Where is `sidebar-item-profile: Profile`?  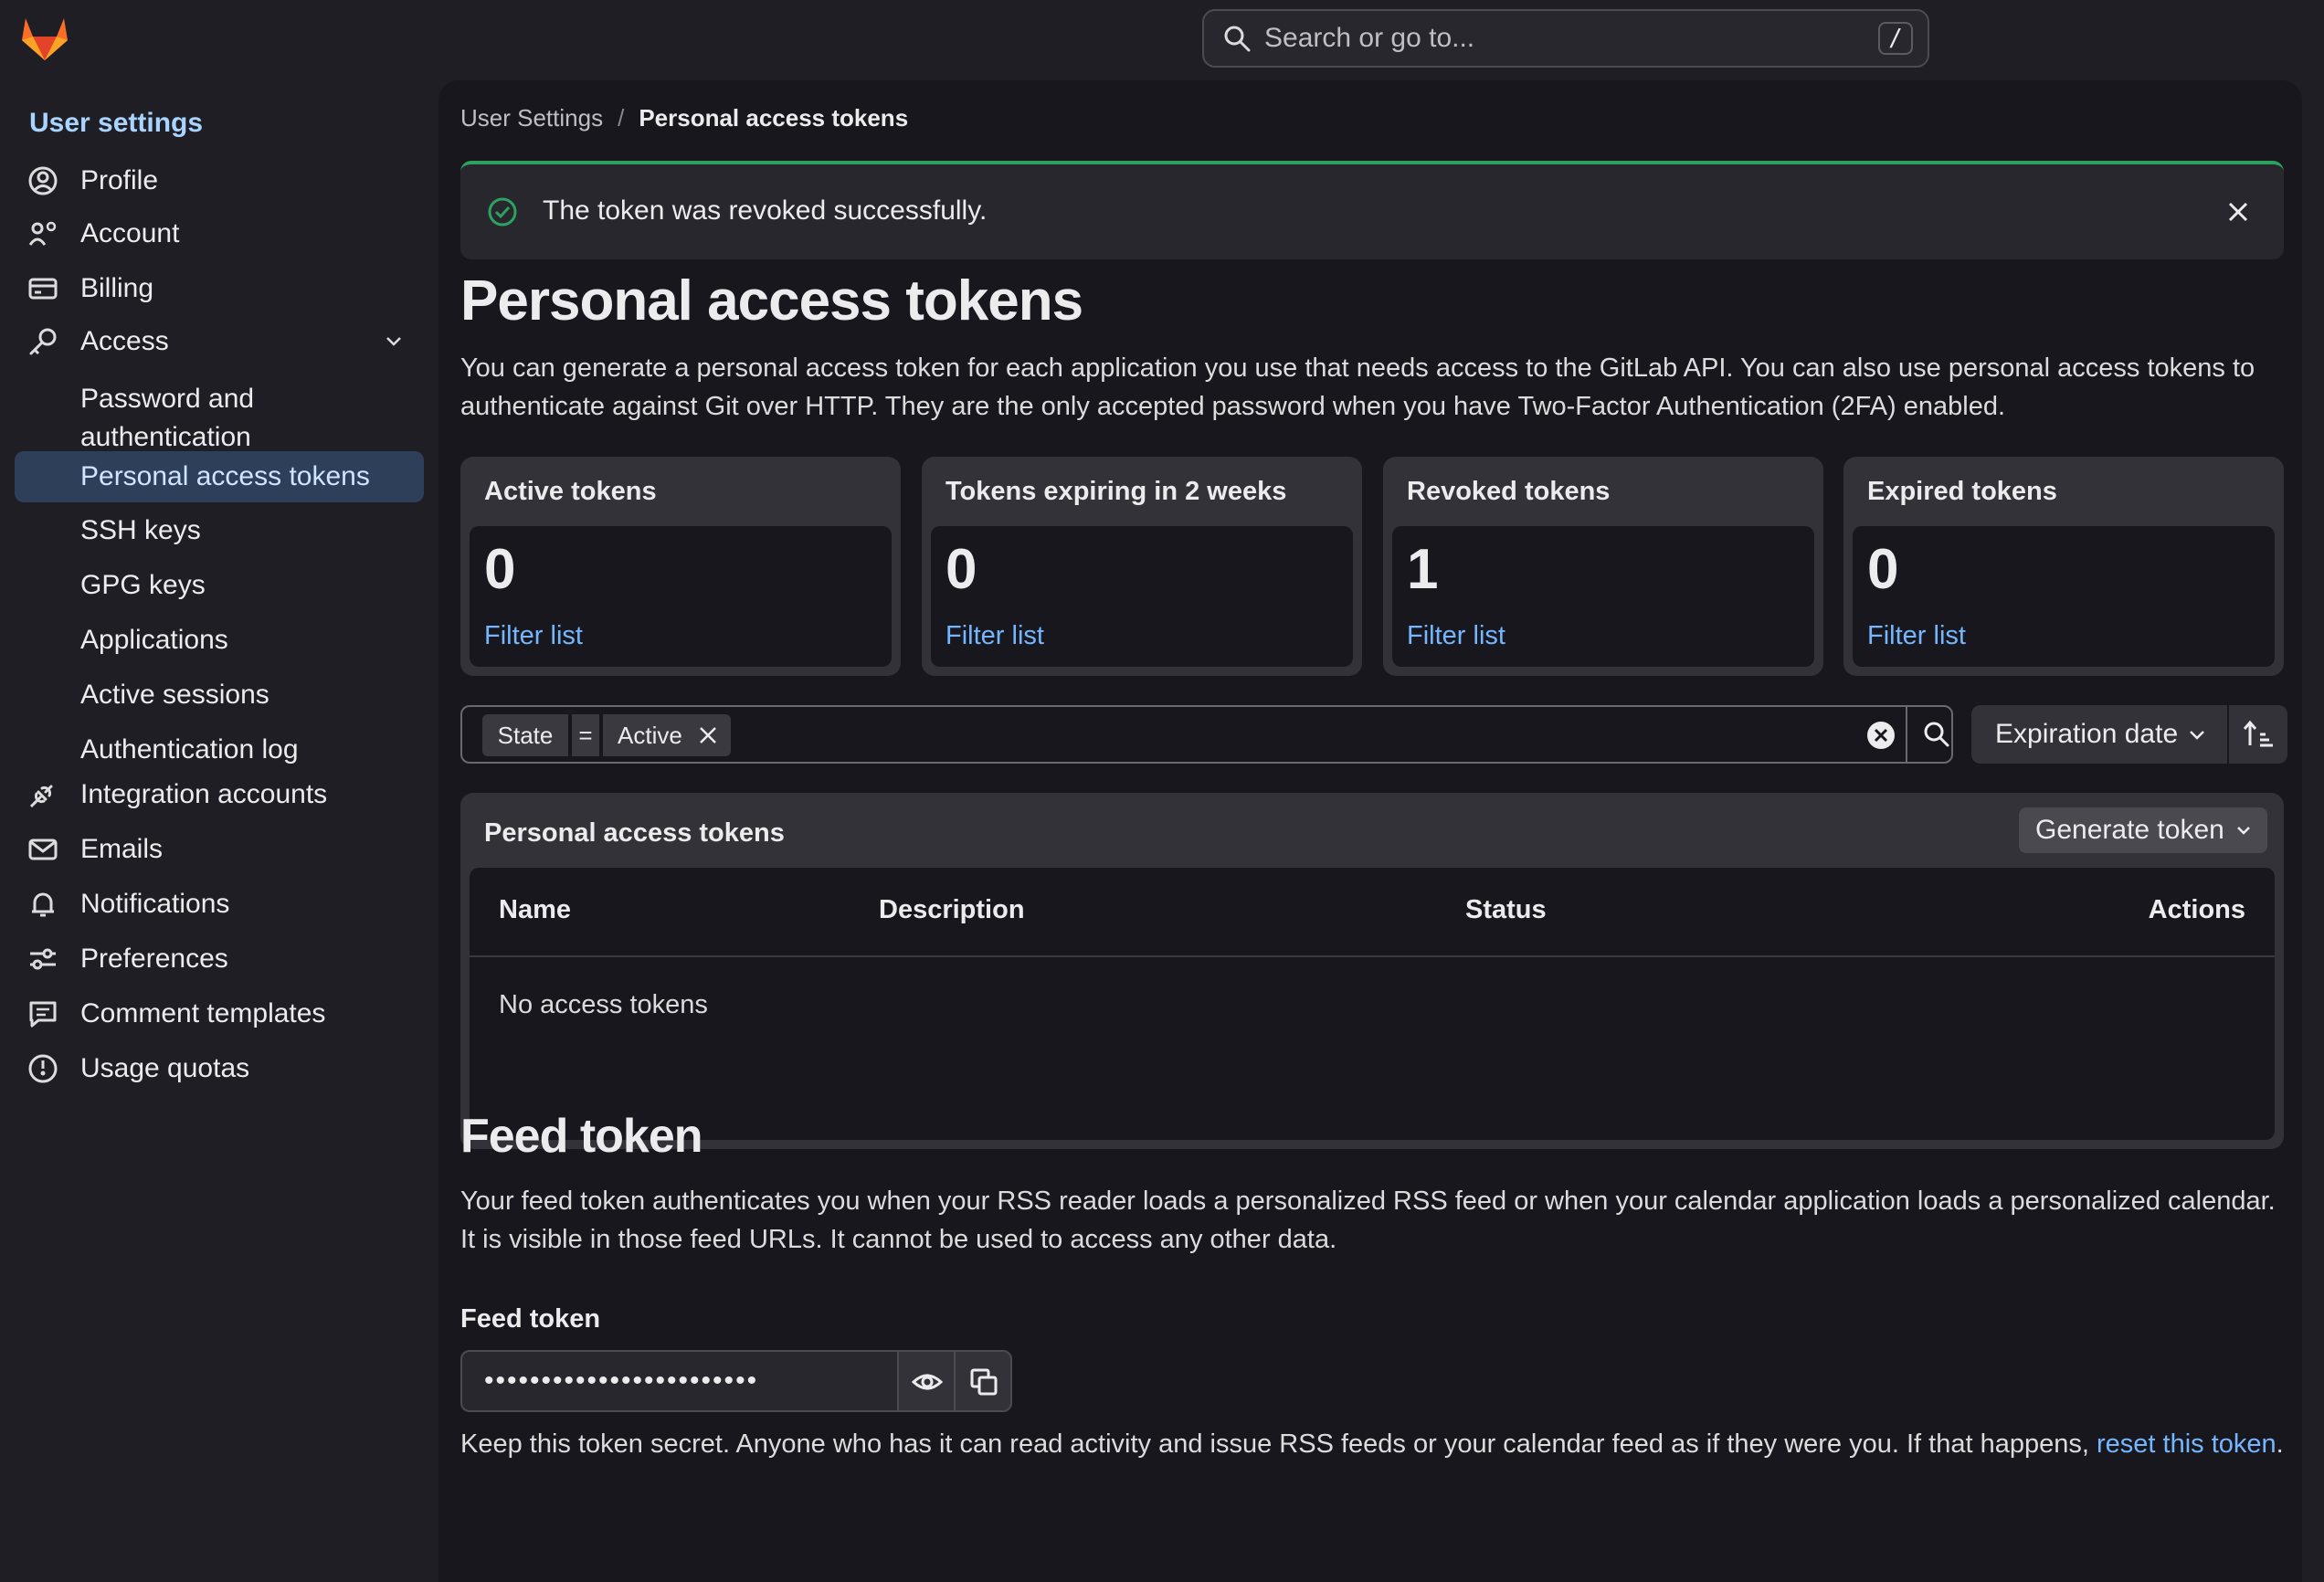 sidebar-item-profile: Profile is located at coordinates (219, 180).